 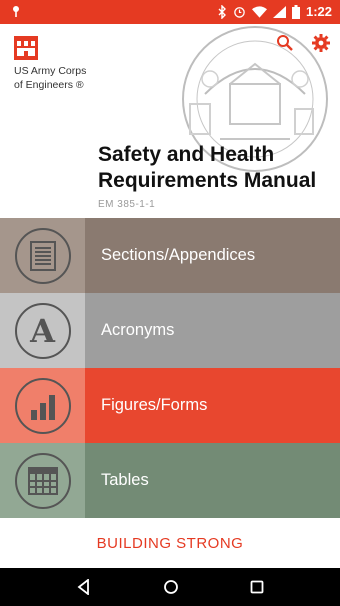 What do you see at coordinates (285, 43) in the screenshot?
I see `search-icon` at bounding box center [285, 43].